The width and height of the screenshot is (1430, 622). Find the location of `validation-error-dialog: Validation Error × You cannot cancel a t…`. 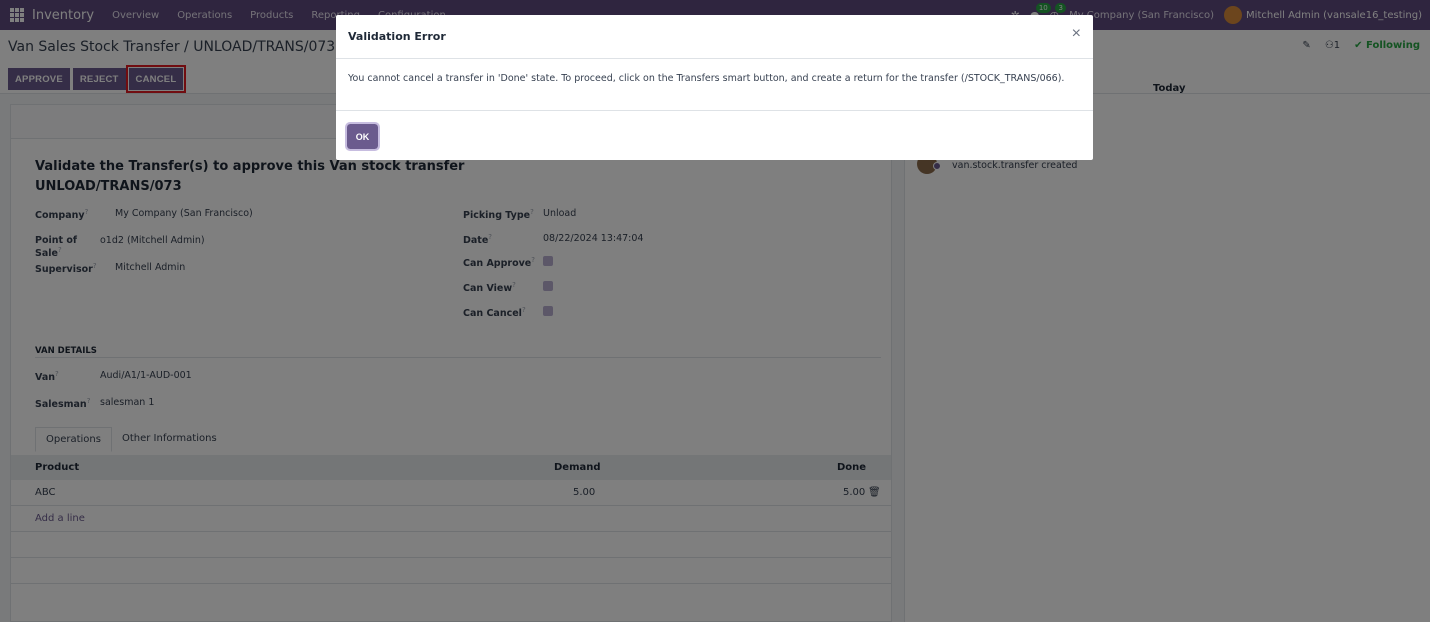

validation-error-dialog: Validation Error × You cannot cancel a t… is located at coordinates (714, 87).